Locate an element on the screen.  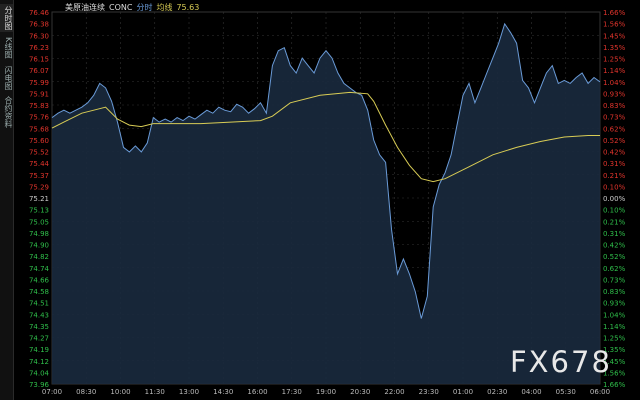
y-tick-label: 74.19 is located at coordinates (39, 350).